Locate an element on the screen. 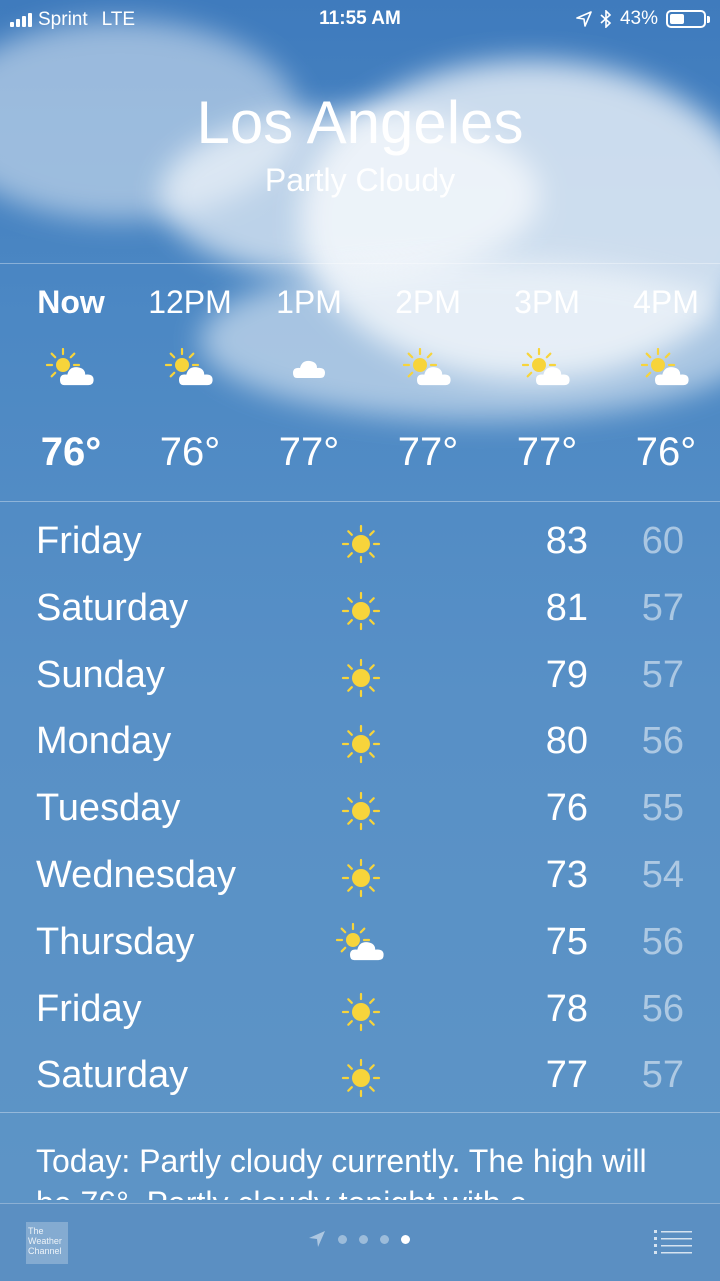  current-condition: Partly Cloudy is located at coordinates (360, 180).